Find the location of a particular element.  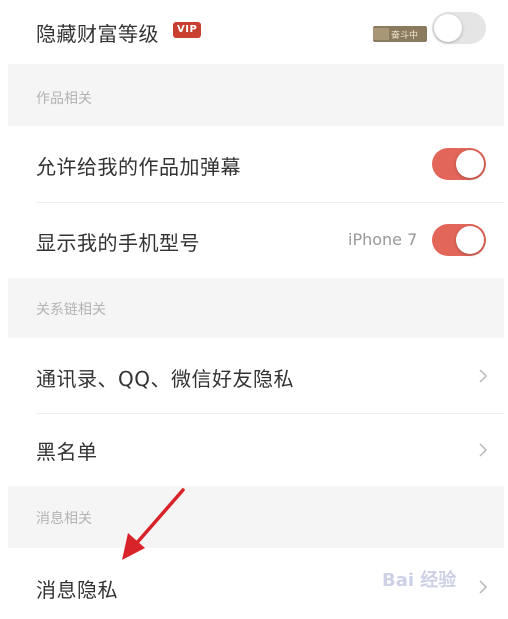

allow-danmaku-toggle is located at coordinates (459, 164).